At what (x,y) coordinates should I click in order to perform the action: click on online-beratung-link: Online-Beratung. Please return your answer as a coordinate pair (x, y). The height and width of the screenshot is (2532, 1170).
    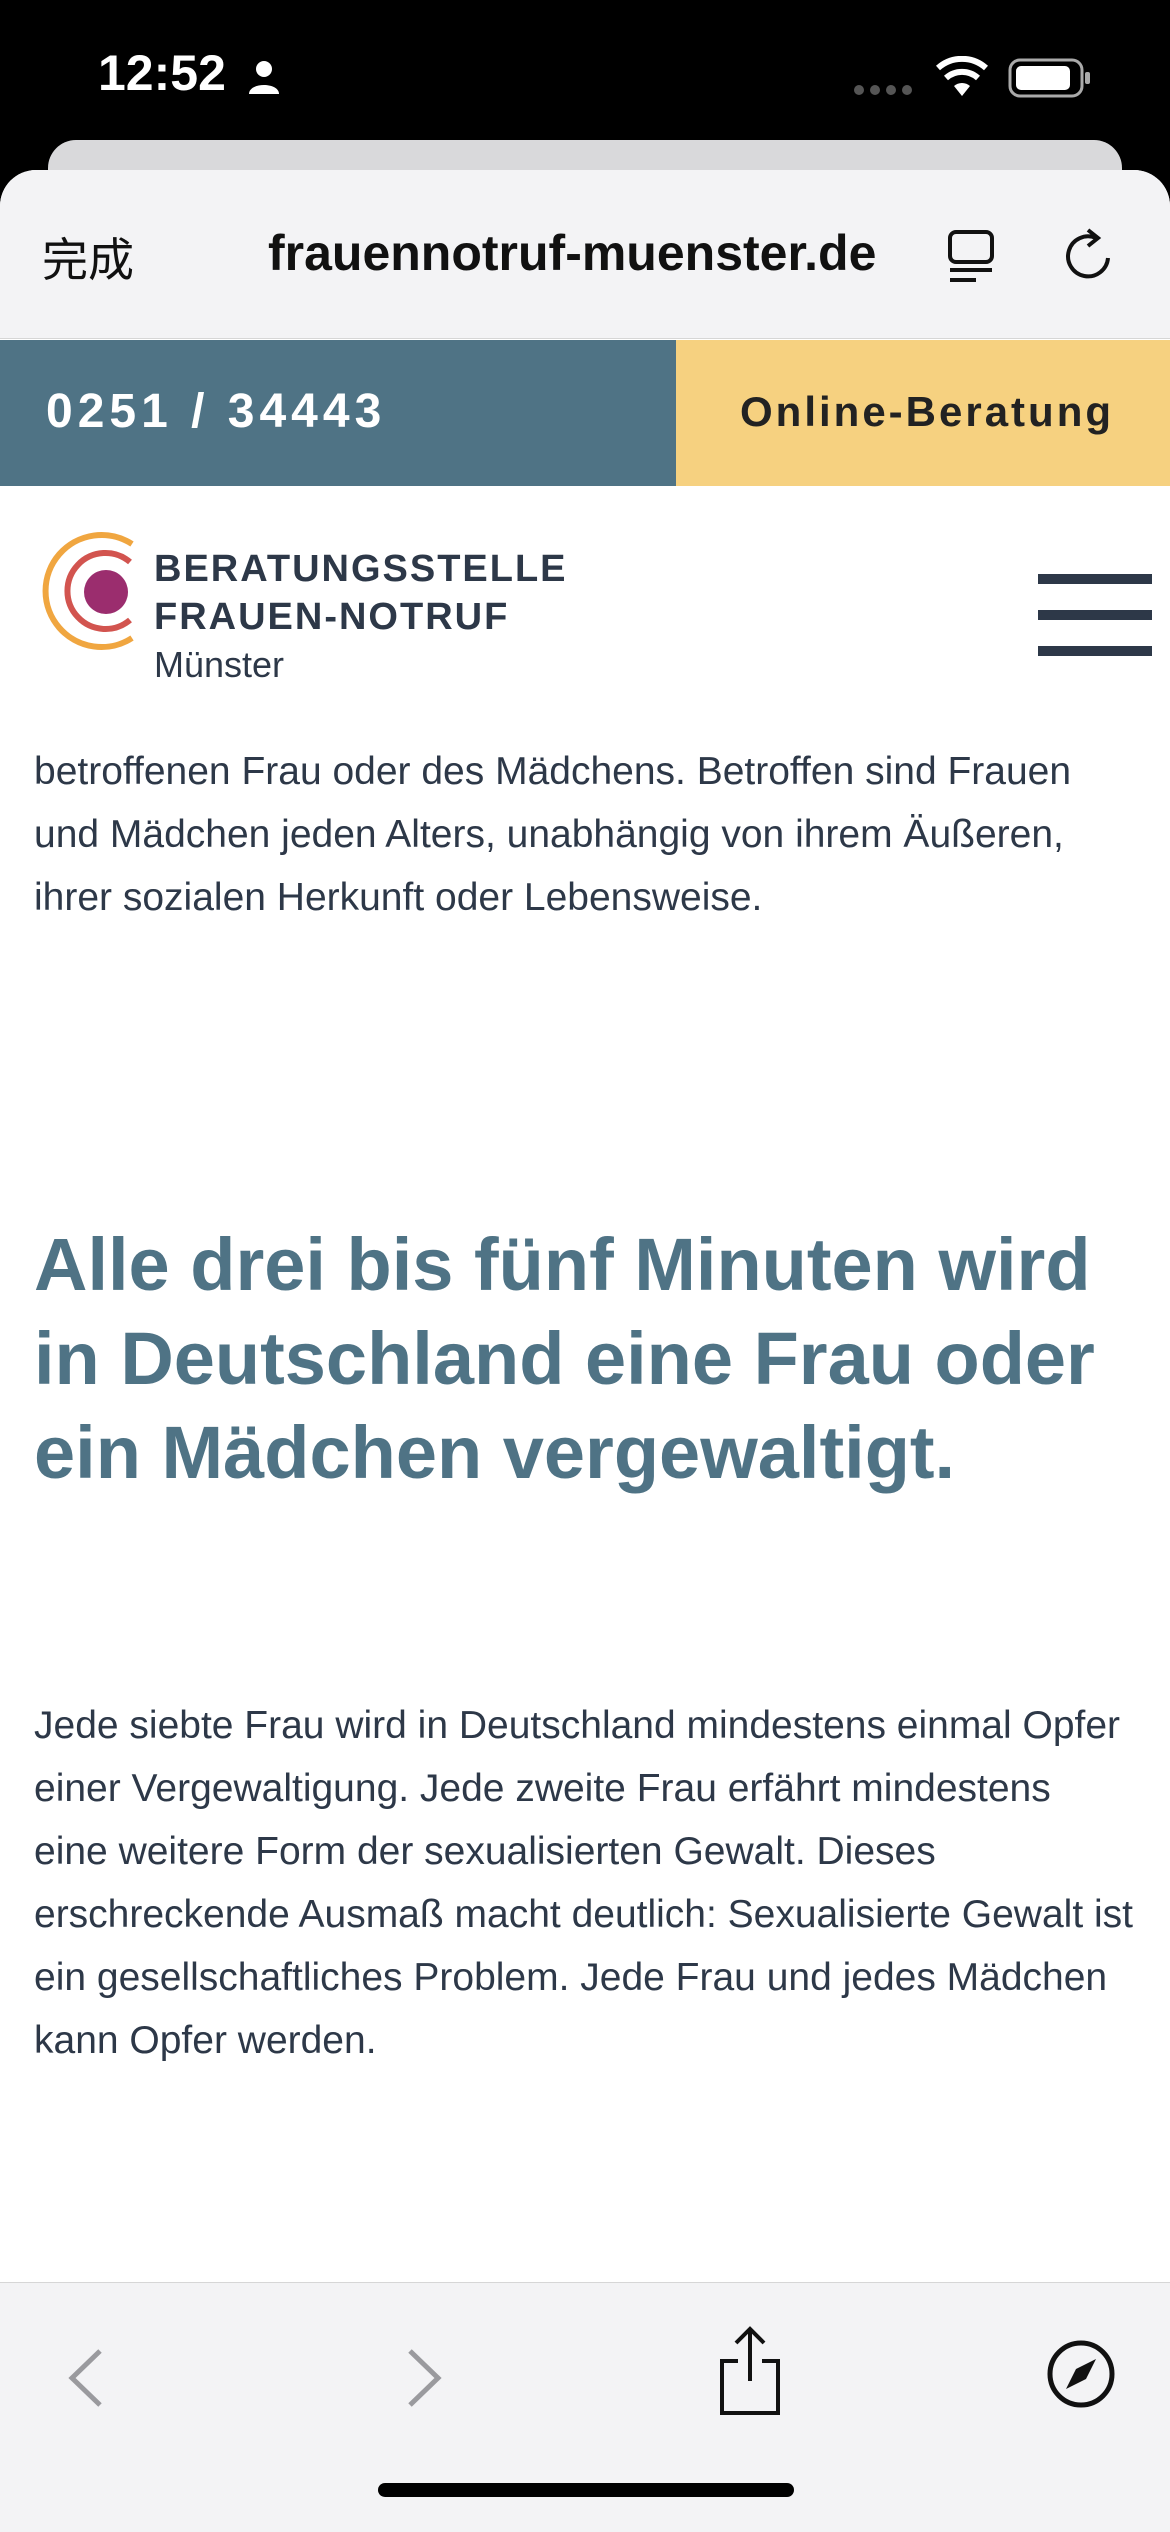
    Looking at the image, I should click on (923, 413).